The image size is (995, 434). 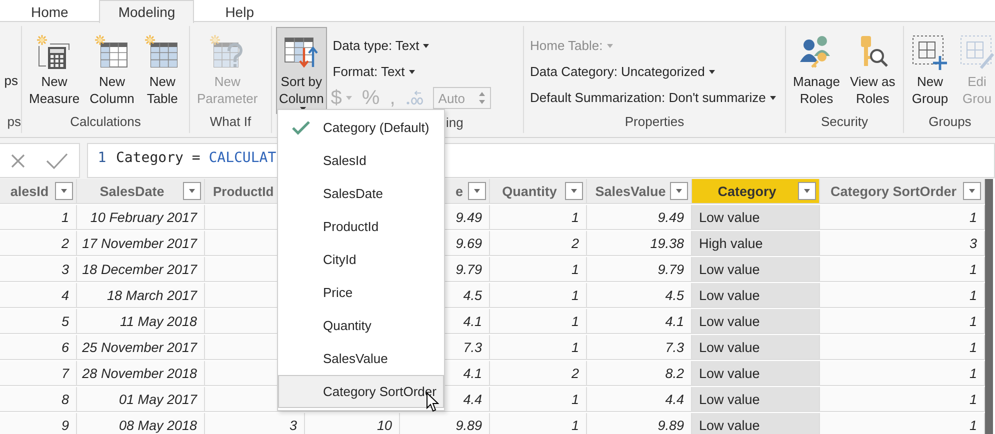 I want to click on column-header: SalesValue, so click(x=639, y=191).